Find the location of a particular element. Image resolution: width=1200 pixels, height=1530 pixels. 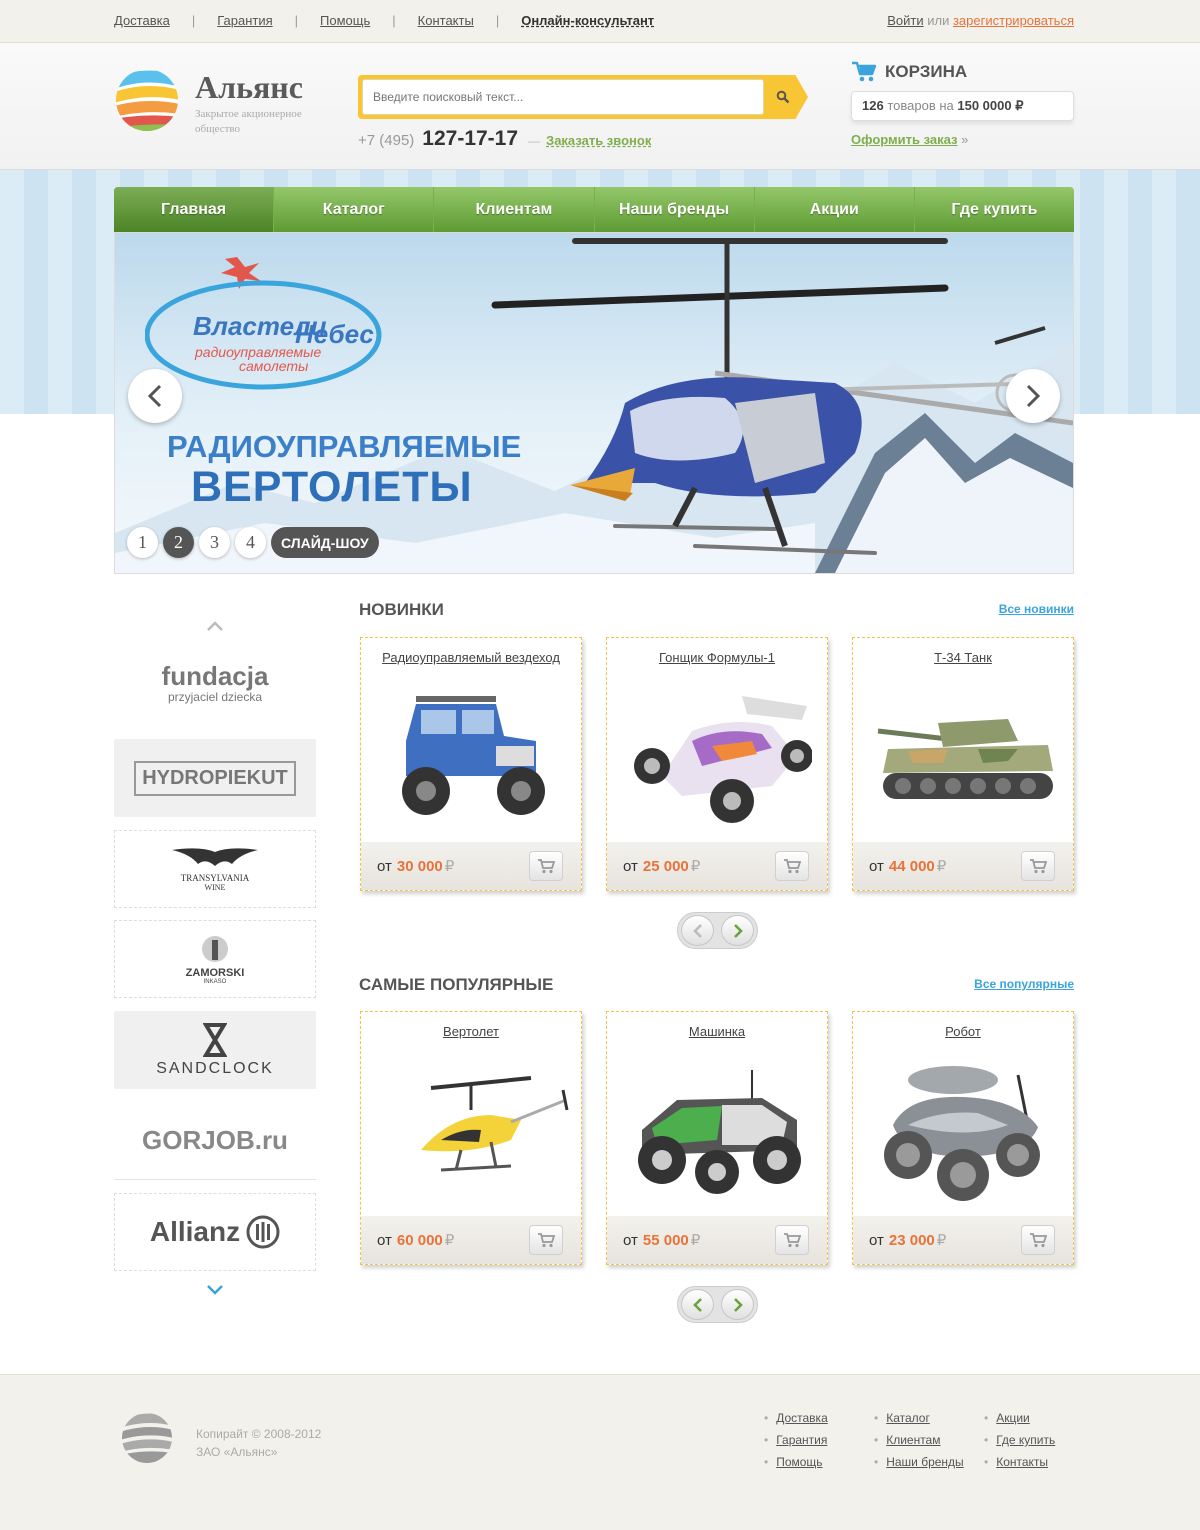

footer-link-promotions: • Акции is located at coordinates (1019, 1418).